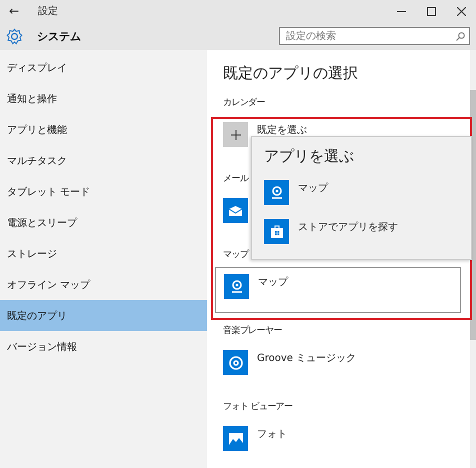 The height and width of the screenshot is (468, 476). I want to click on category-label: メール, so click(236, 179).